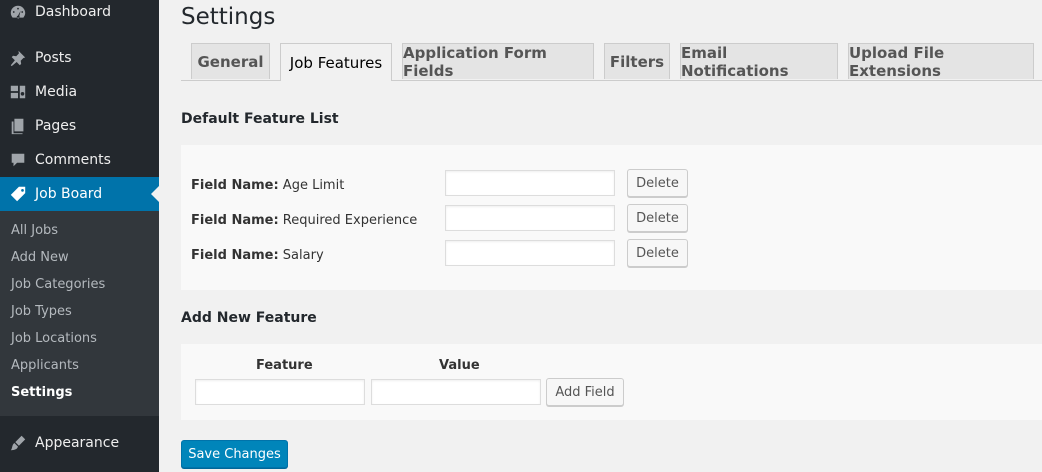  I want to click on media-icon, so click(18, 92).